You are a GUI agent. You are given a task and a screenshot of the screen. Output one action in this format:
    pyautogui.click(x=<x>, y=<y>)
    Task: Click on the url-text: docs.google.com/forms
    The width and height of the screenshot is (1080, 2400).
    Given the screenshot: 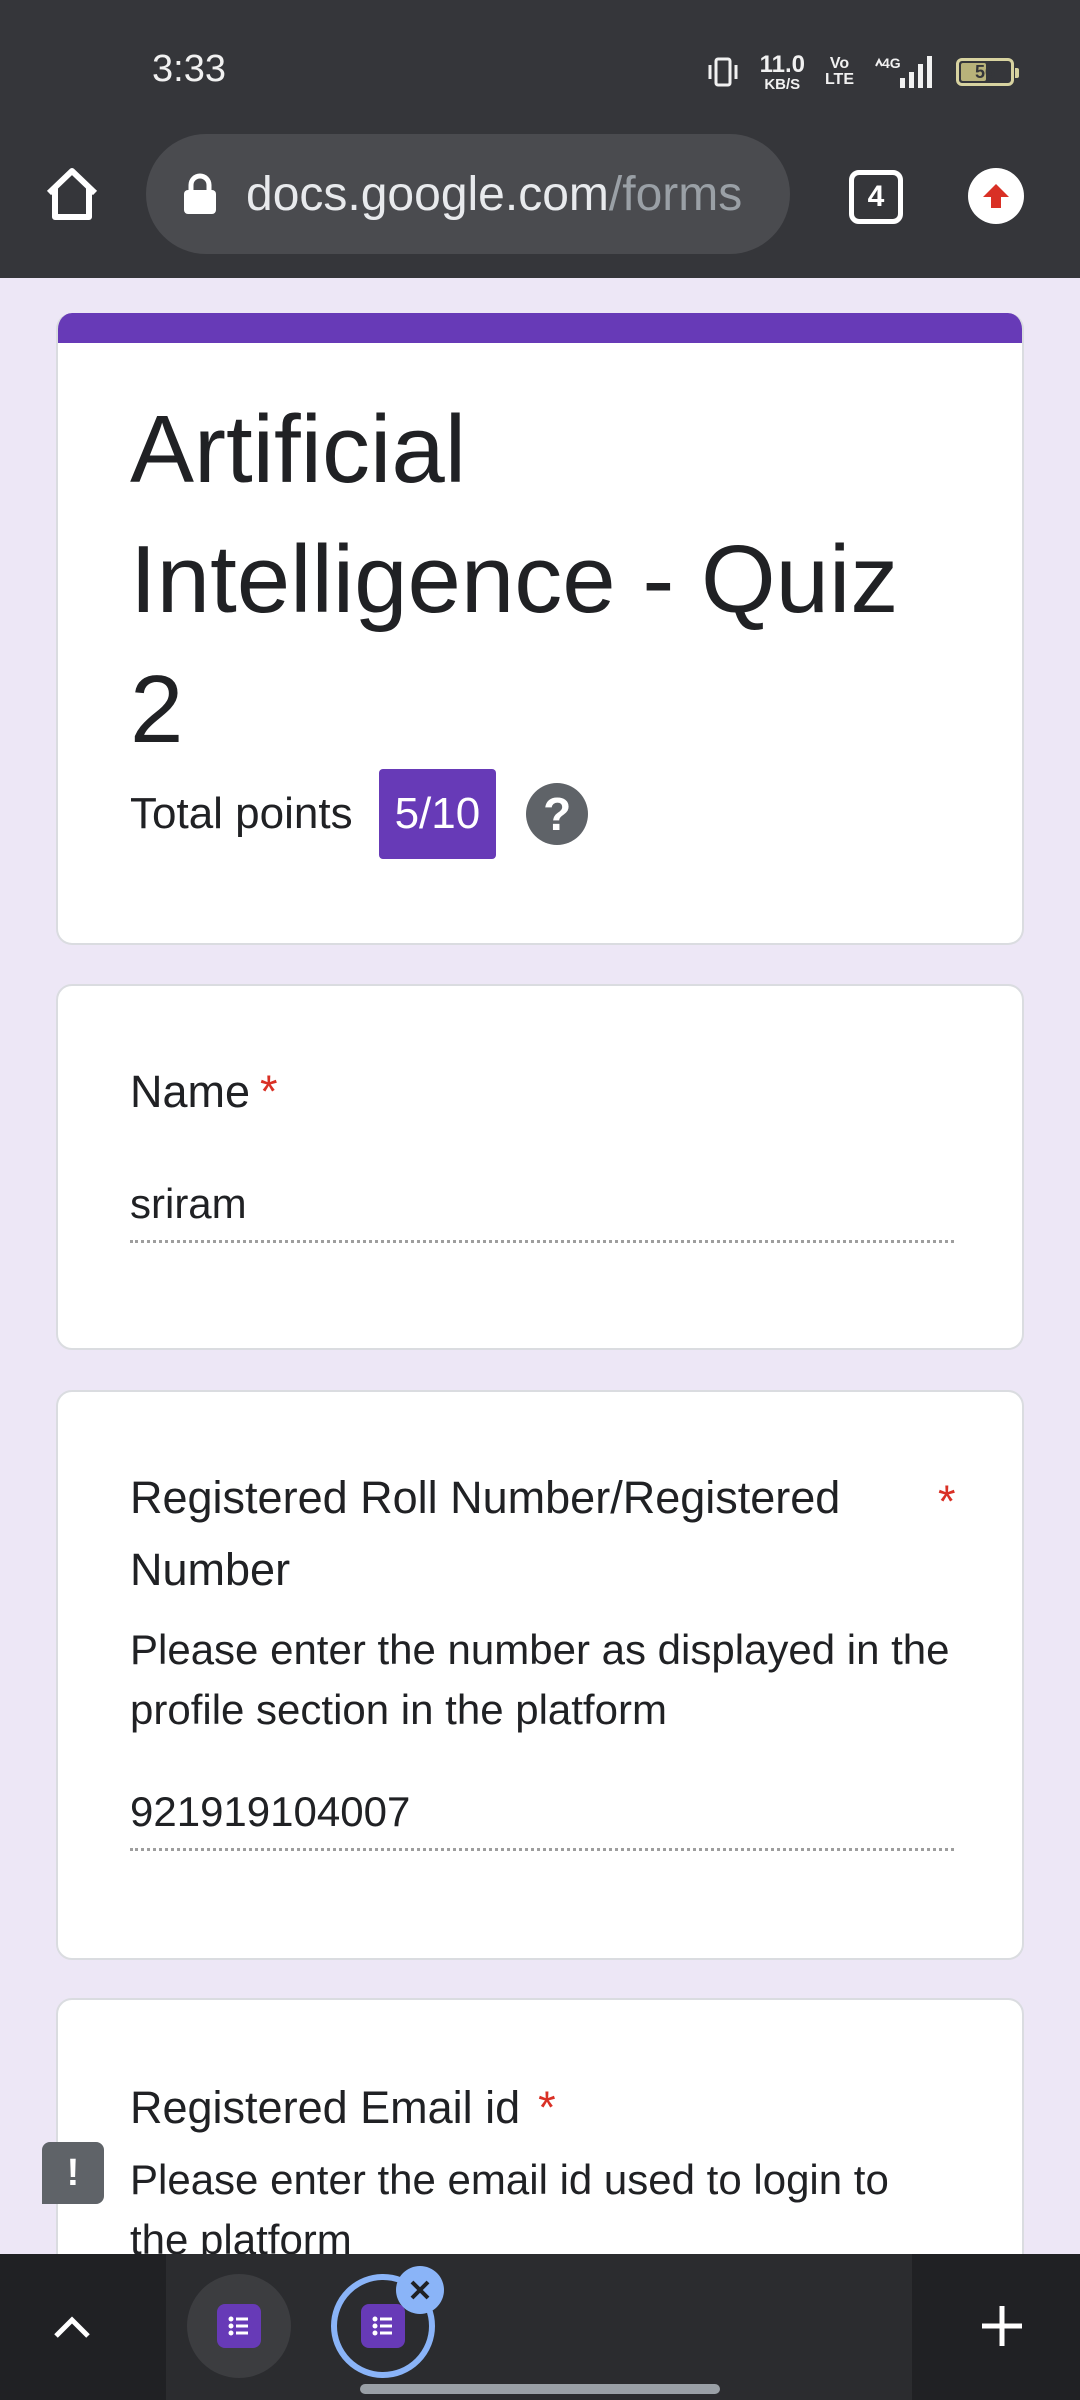 What is the action you would take?
    pyautogui.click(x=494, y=194)
    